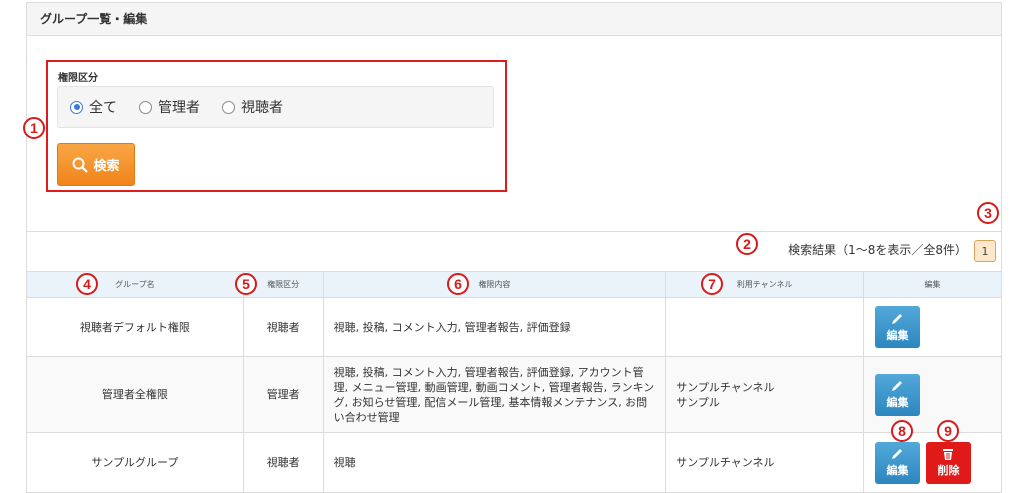  What do you see at coordinates (948, 462) in the screenshot?
I see `delete-button: 削除` at bounding box center [948, 462].